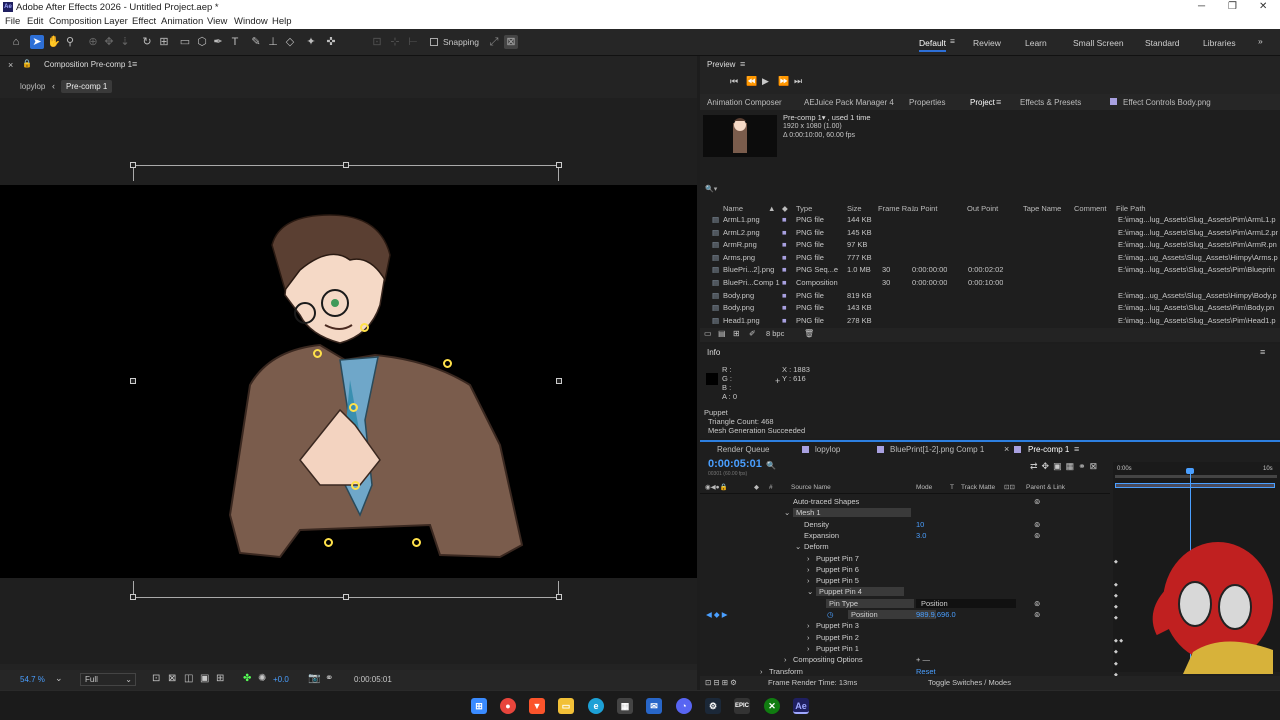 The height and width of the screenshot is (720, 1280). Describe the element at coordinates (373, 679) in the screenshot. I see `current-time: 0:00:05:01` at that location.